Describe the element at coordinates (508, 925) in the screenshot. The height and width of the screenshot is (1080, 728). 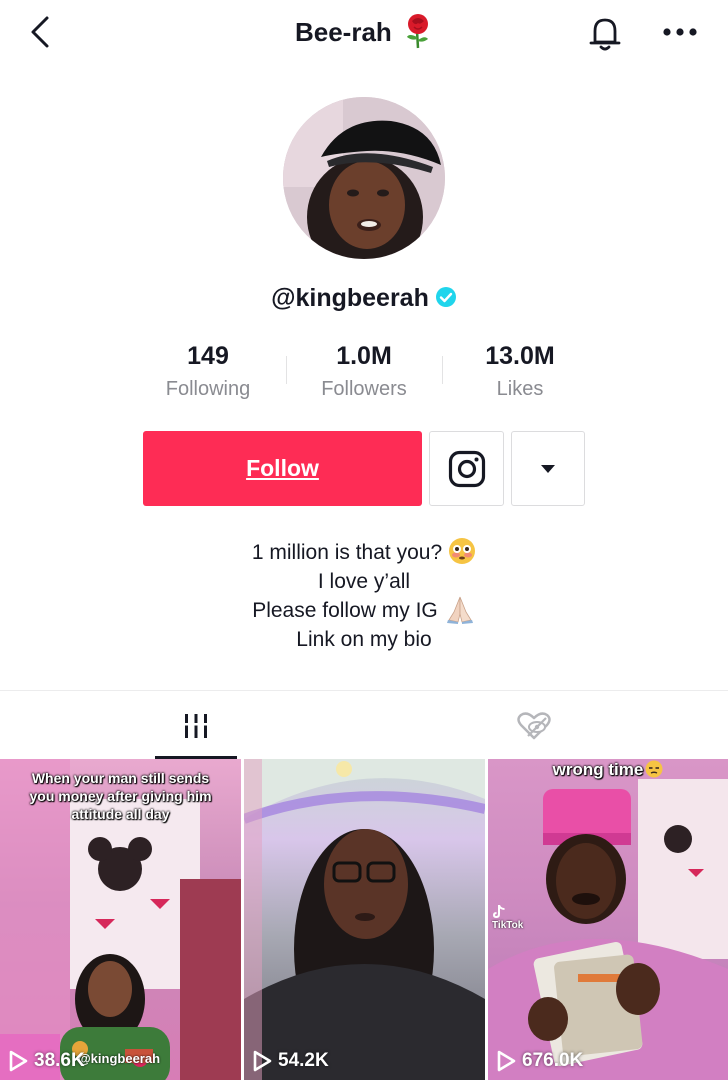
I see `watermark-text: TikTok` at that location.